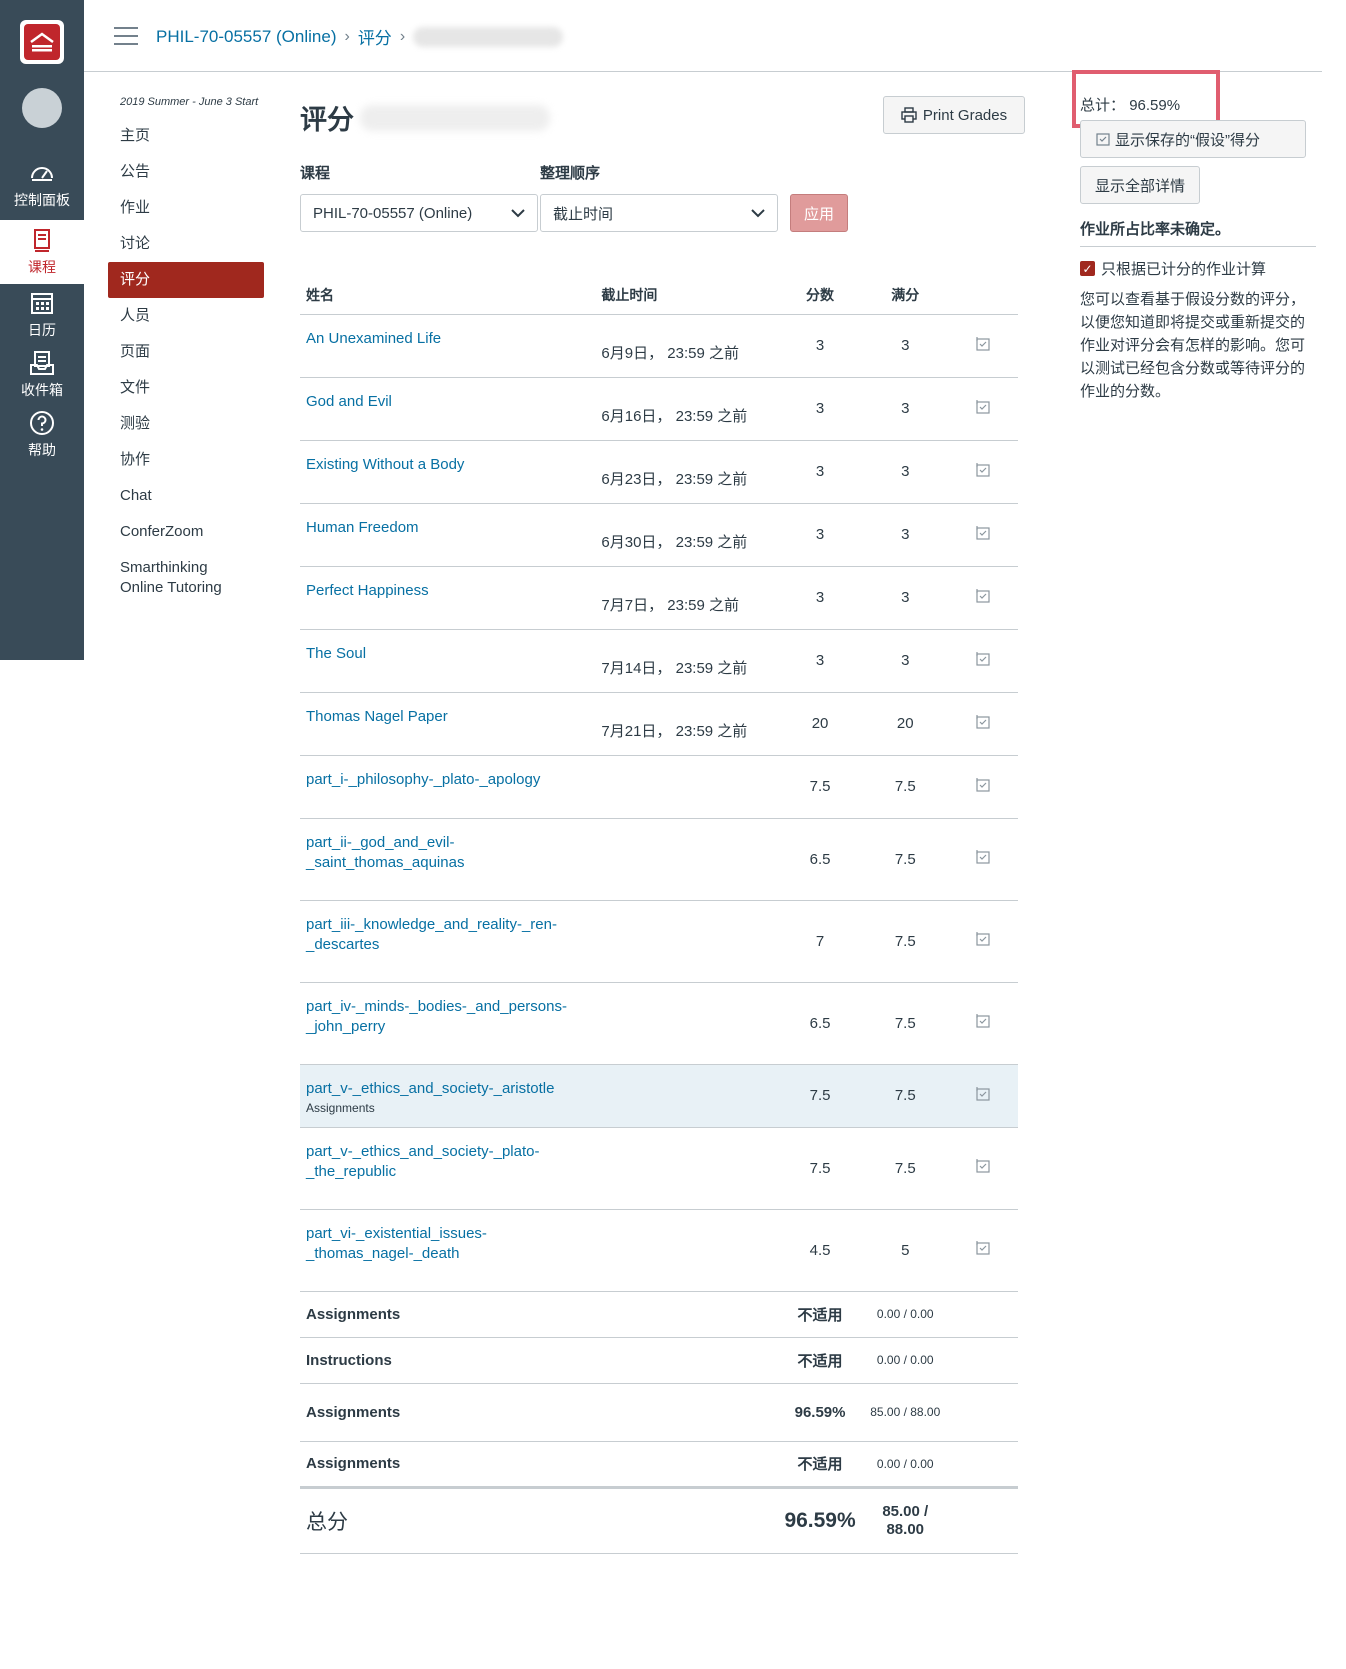 Image resolution: width=1346 pixels, height=1669 pixels. Describe the element at coordinates (347, 36) in the screenshot. I see `chevron-right-icon: ›` at that location.